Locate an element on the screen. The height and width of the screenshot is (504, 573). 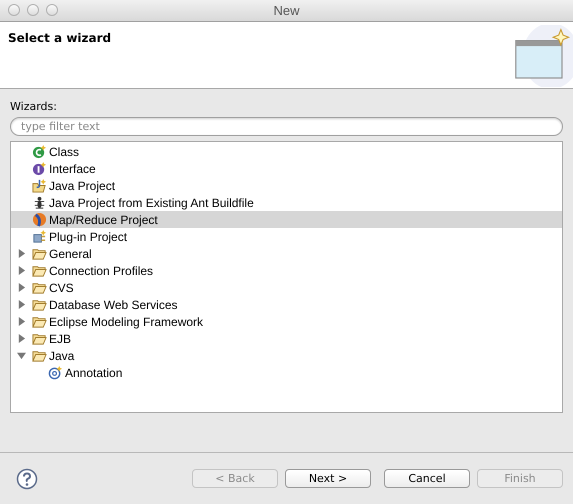
tree-item: Class is located at coordinates (286, 151).